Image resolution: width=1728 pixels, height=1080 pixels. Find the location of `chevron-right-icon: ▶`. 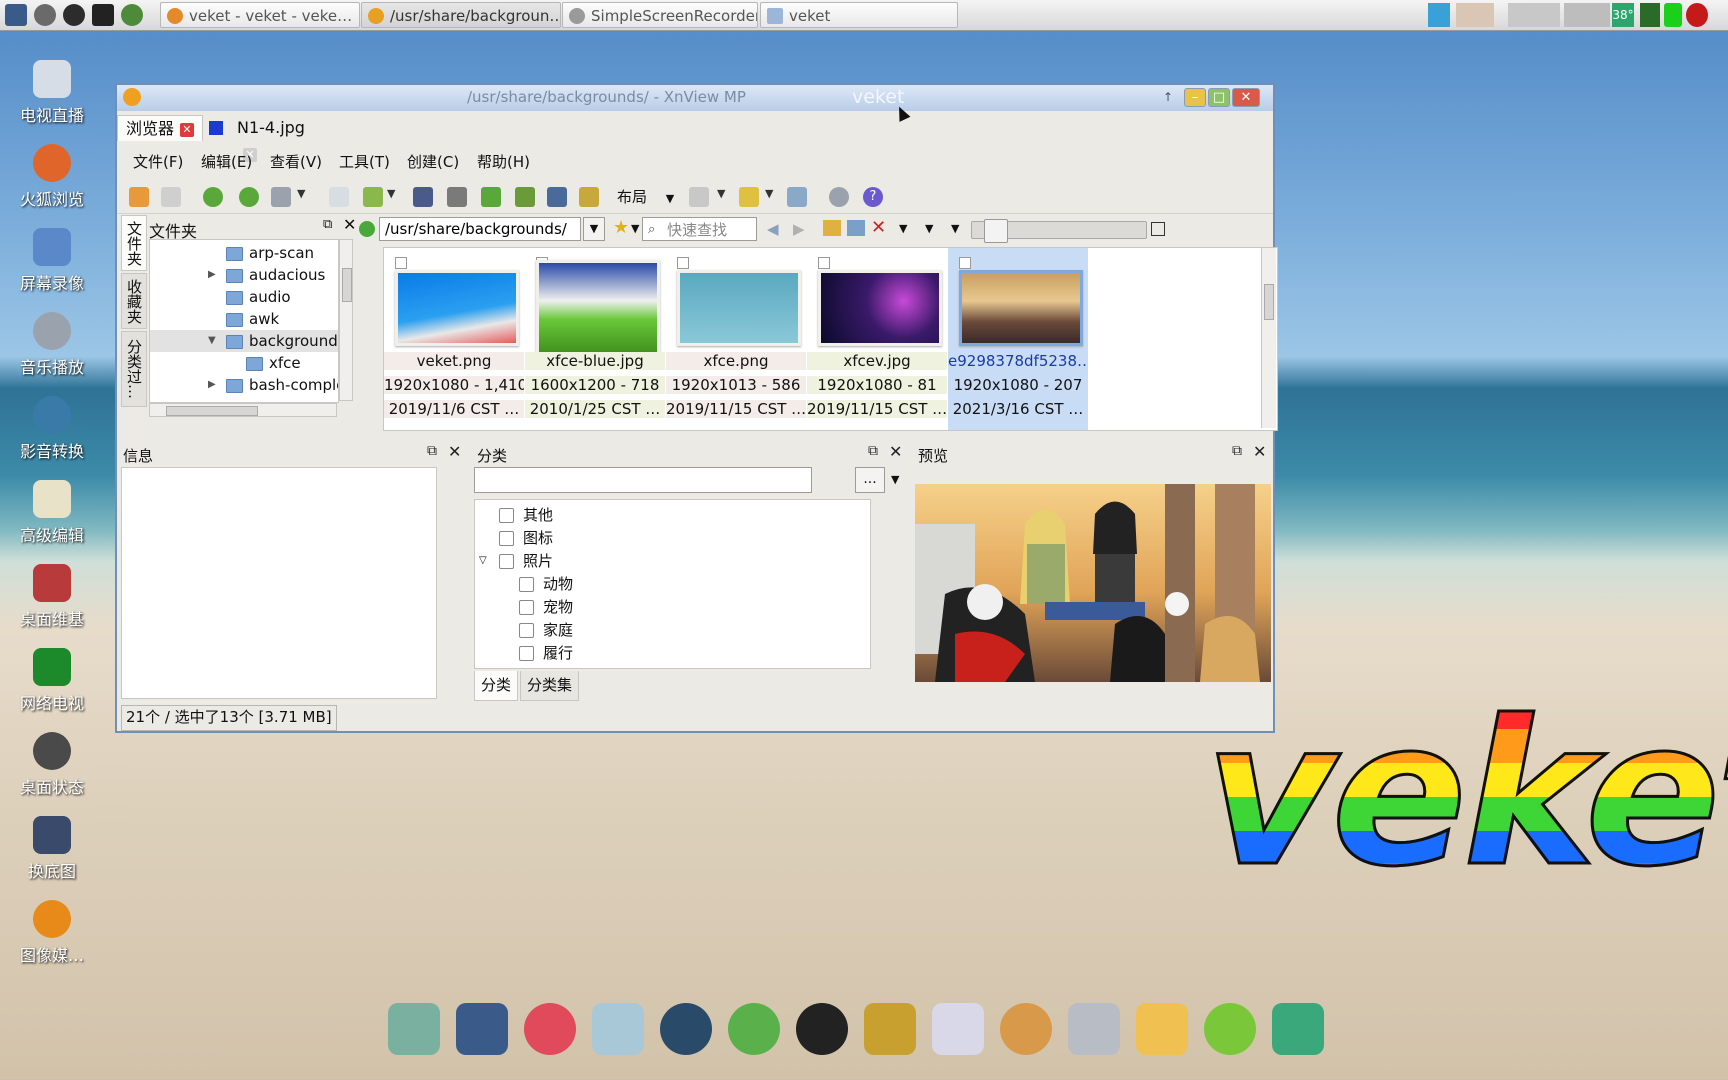

chevron-right-icon: ▶ is located at coordinates (212, 275).